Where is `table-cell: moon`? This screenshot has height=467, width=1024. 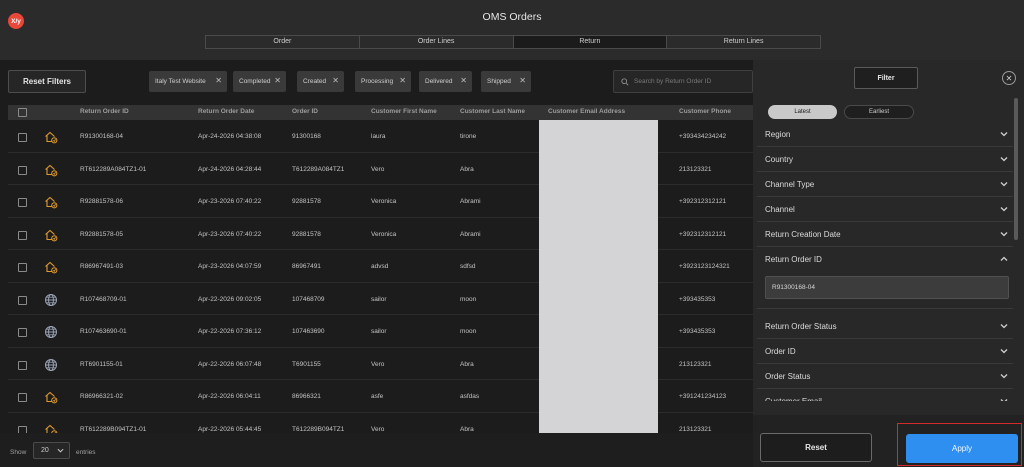
table-cell: moon is located at coordinates (468, 299).